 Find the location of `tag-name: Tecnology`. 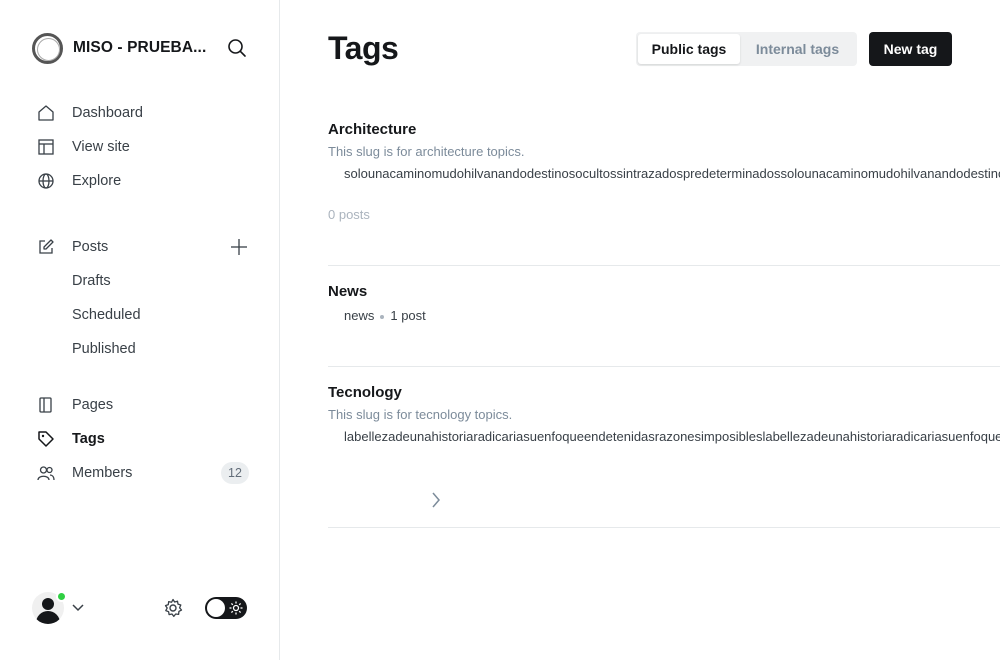

tag-name: Tecnology is located at coordinates (365, 392).